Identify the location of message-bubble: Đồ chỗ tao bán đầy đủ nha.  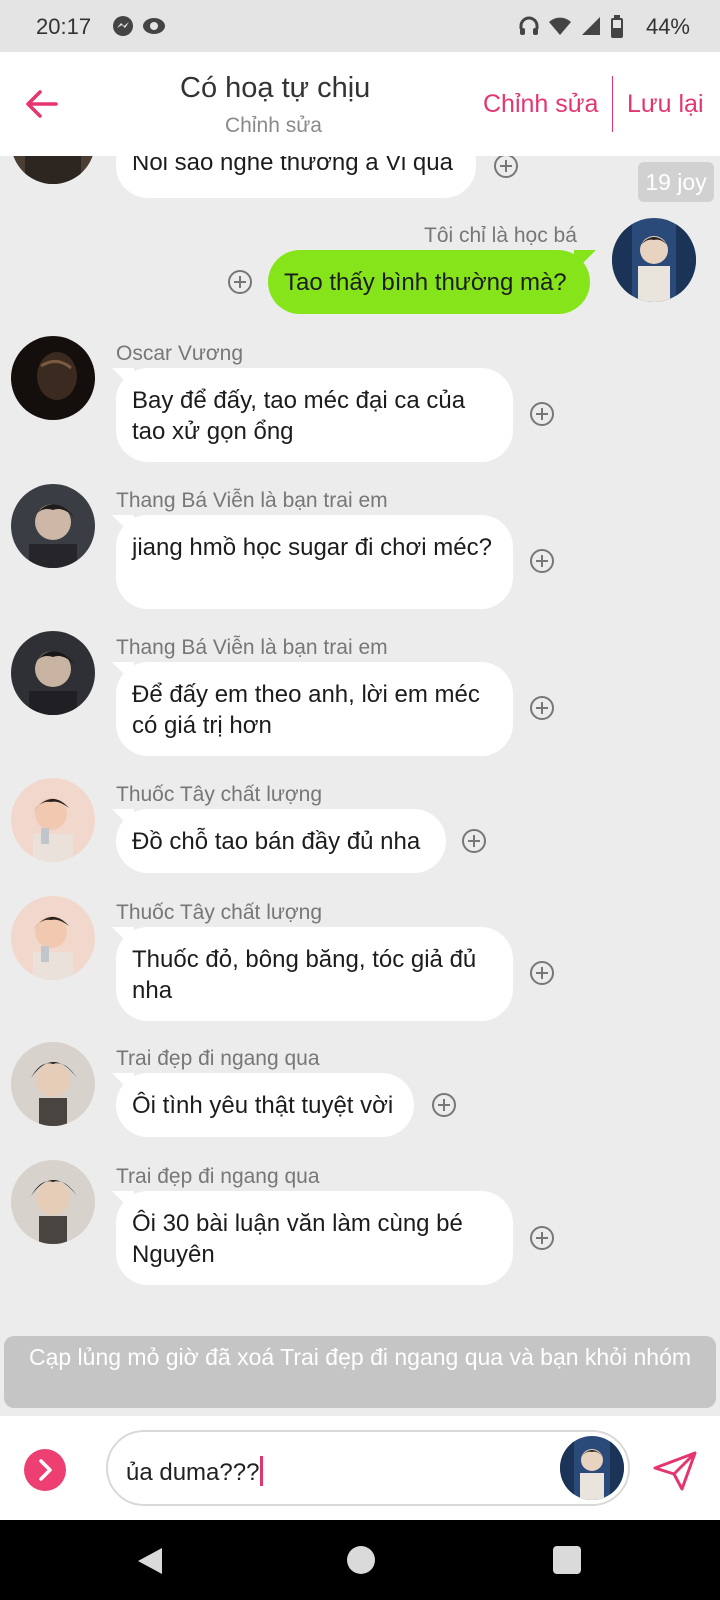
(279, 841).